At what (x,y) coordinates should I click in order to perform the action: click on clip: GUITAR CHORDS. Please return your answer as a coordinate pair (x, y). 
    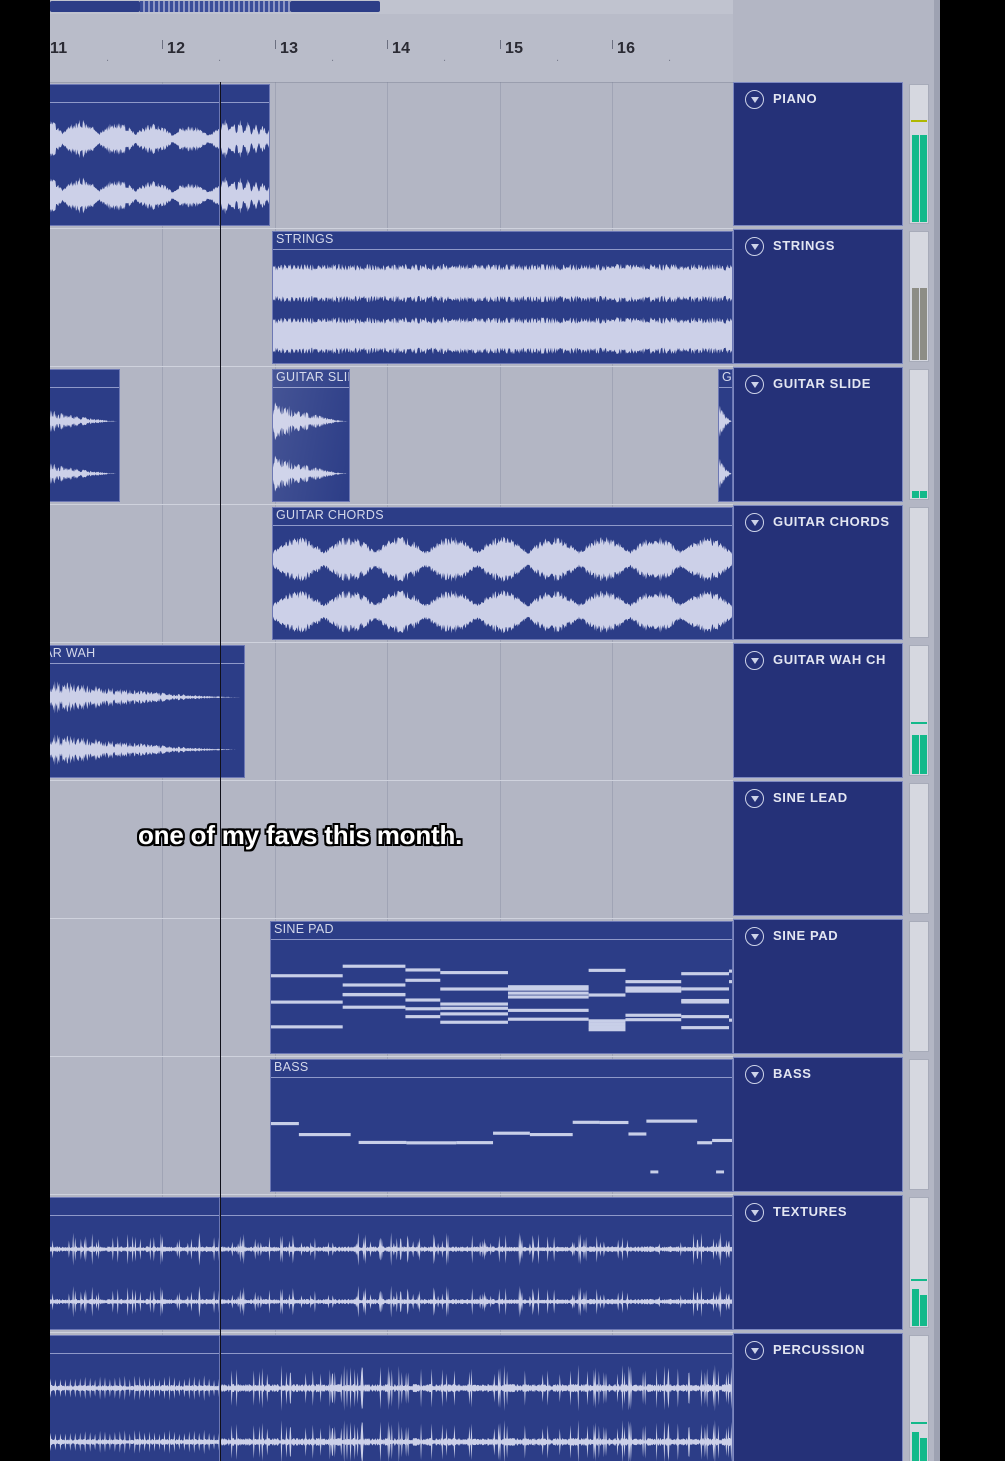
    Looking at the image, I should click on (502, 573).